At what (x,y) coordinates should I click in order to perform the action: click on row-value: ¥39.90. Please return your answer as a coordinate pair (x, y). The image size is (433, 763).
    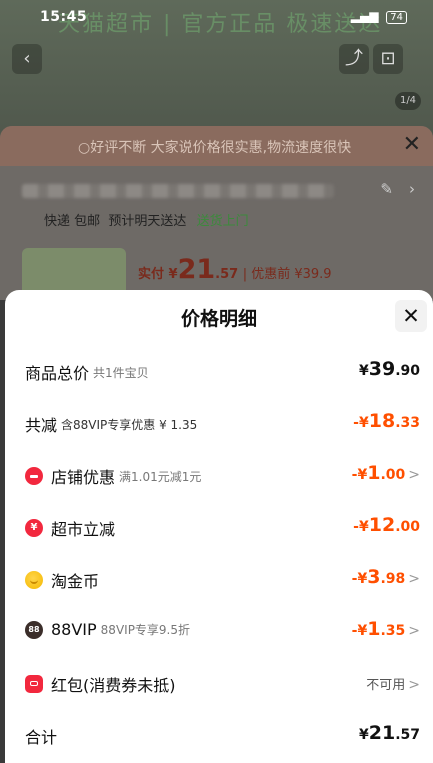
    Looking at the image, I should click on (389, 369).